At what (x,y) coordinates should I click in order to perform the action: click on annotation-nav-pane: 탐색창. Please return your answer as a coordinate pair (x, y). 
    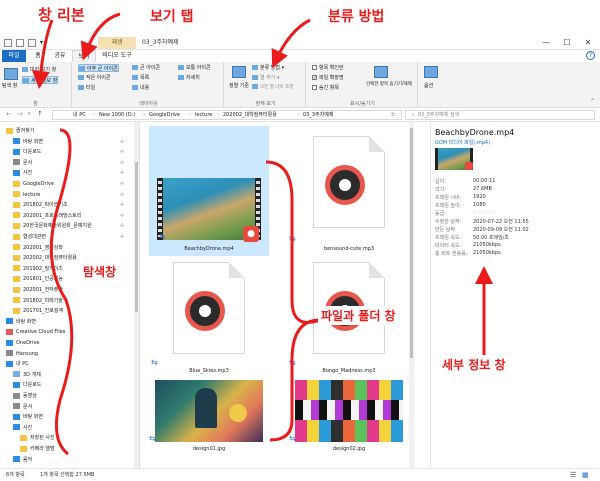
    Looking at the image, I should click on (100, 271).